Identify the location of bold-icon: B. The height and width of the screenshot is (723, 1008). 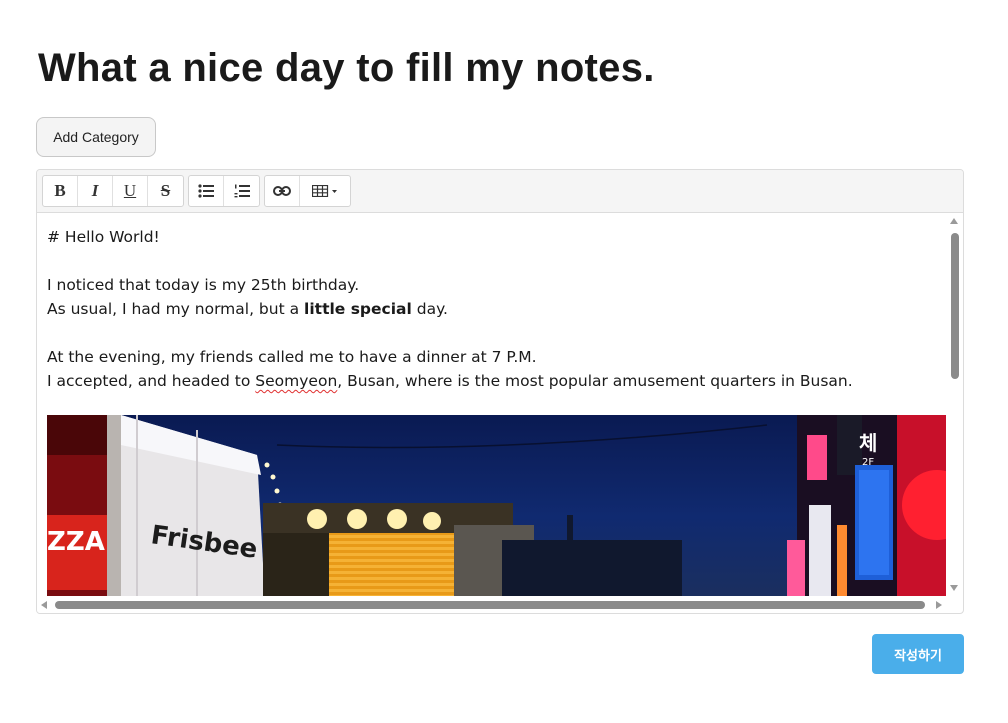
(60, 190).